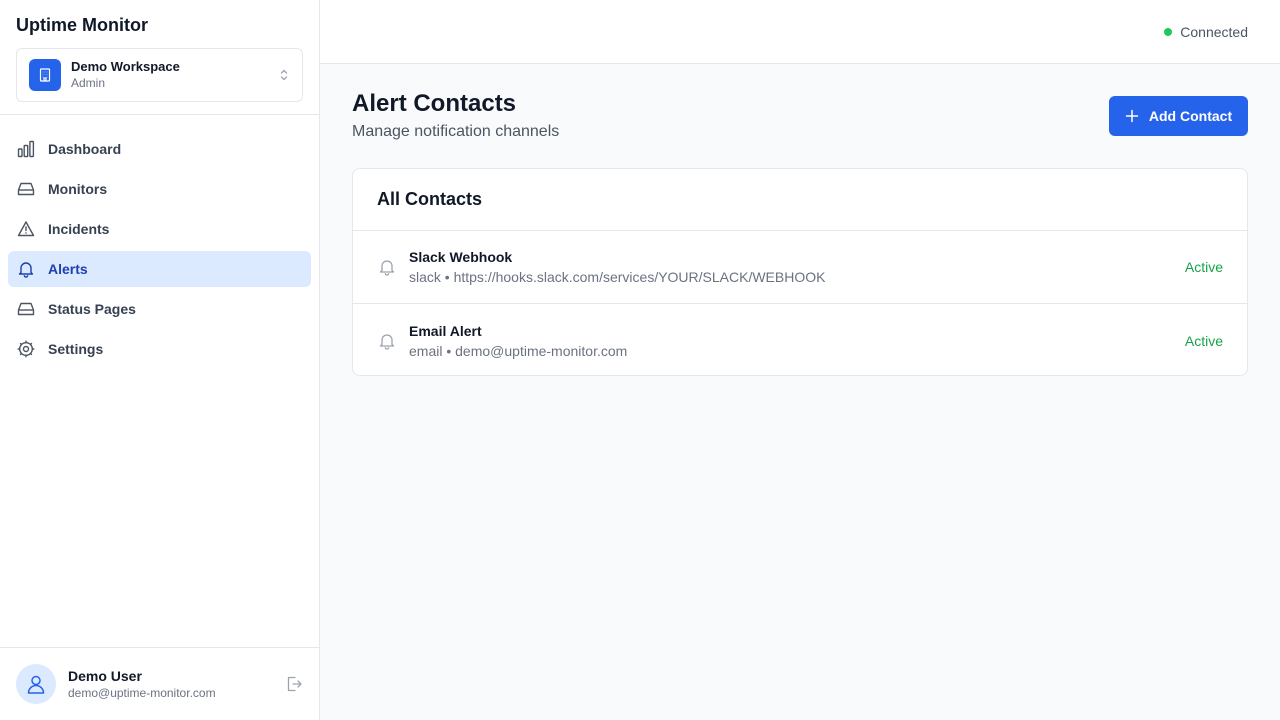  Describe the element at coordinates (159, 269) in the screenshot. I see `sidebar-item-alerts: Alerts` at that location.